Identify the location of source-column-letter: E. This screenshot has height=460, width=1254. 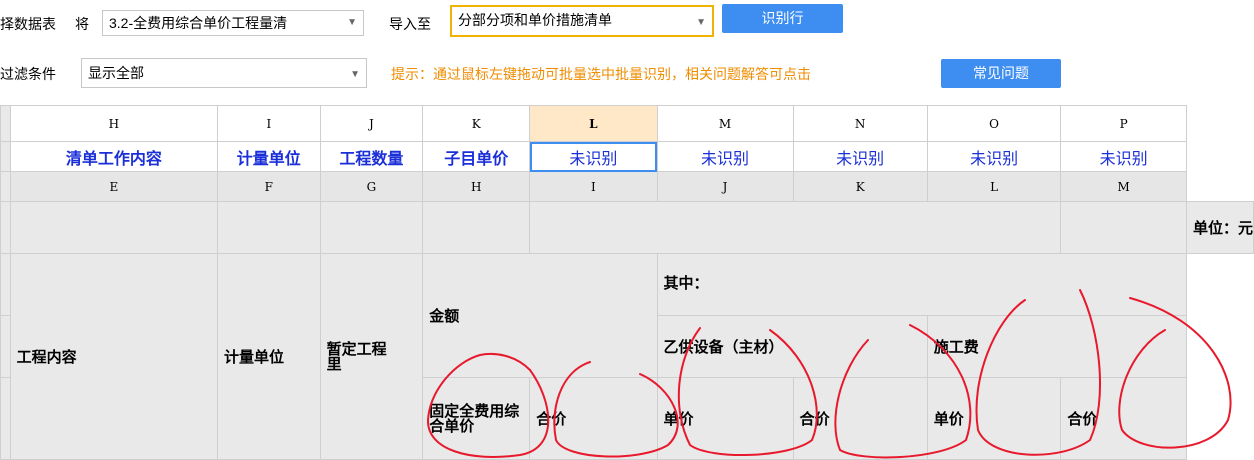
(114, 186).